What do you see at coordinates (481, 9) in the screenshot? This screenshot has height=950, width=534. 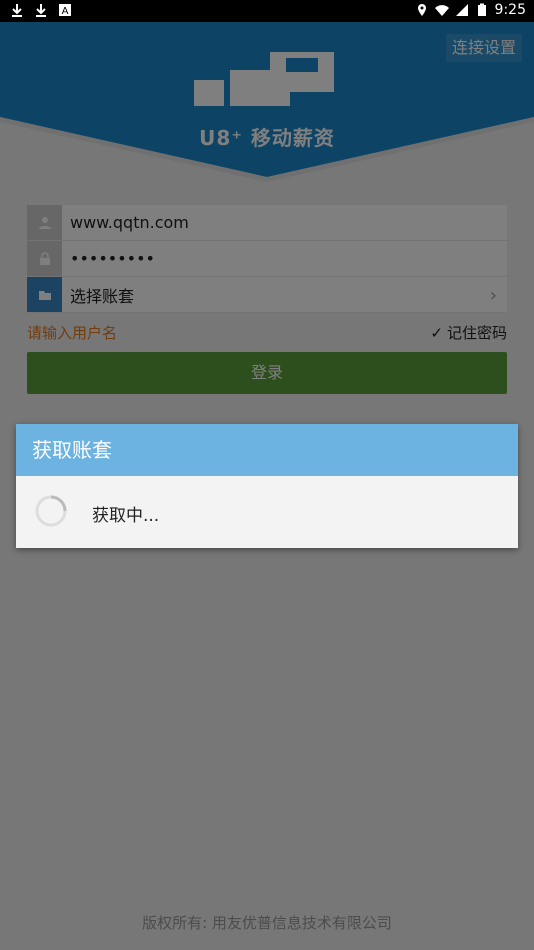 I see `battery-icon` at bounding box center [481, 9].